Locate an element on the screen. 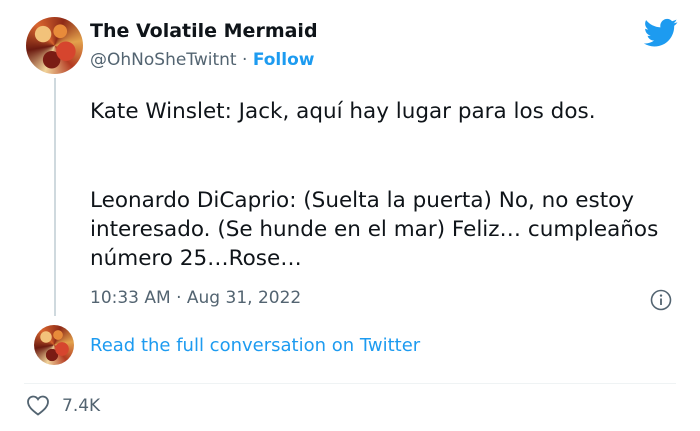  twitter-bird-icon is located at coordinates (661, 33).